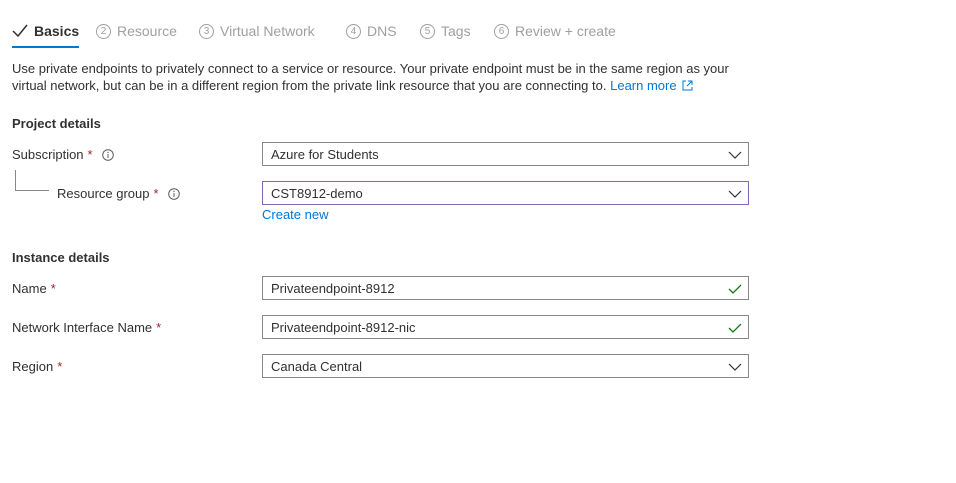 The width and height of the screenshot is (956, 483). I want to click on step-number: 5, so click(427, 31).